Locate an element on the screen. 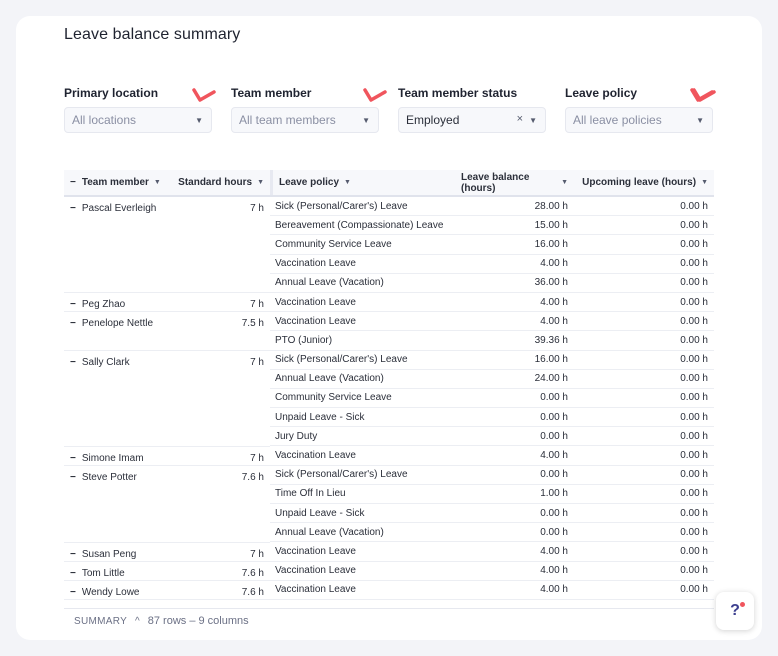 This screenshot has width=778, height=656. leave-policy-cell: Bereavement (Compassionate) Leave is located at coordinates (359, 225).